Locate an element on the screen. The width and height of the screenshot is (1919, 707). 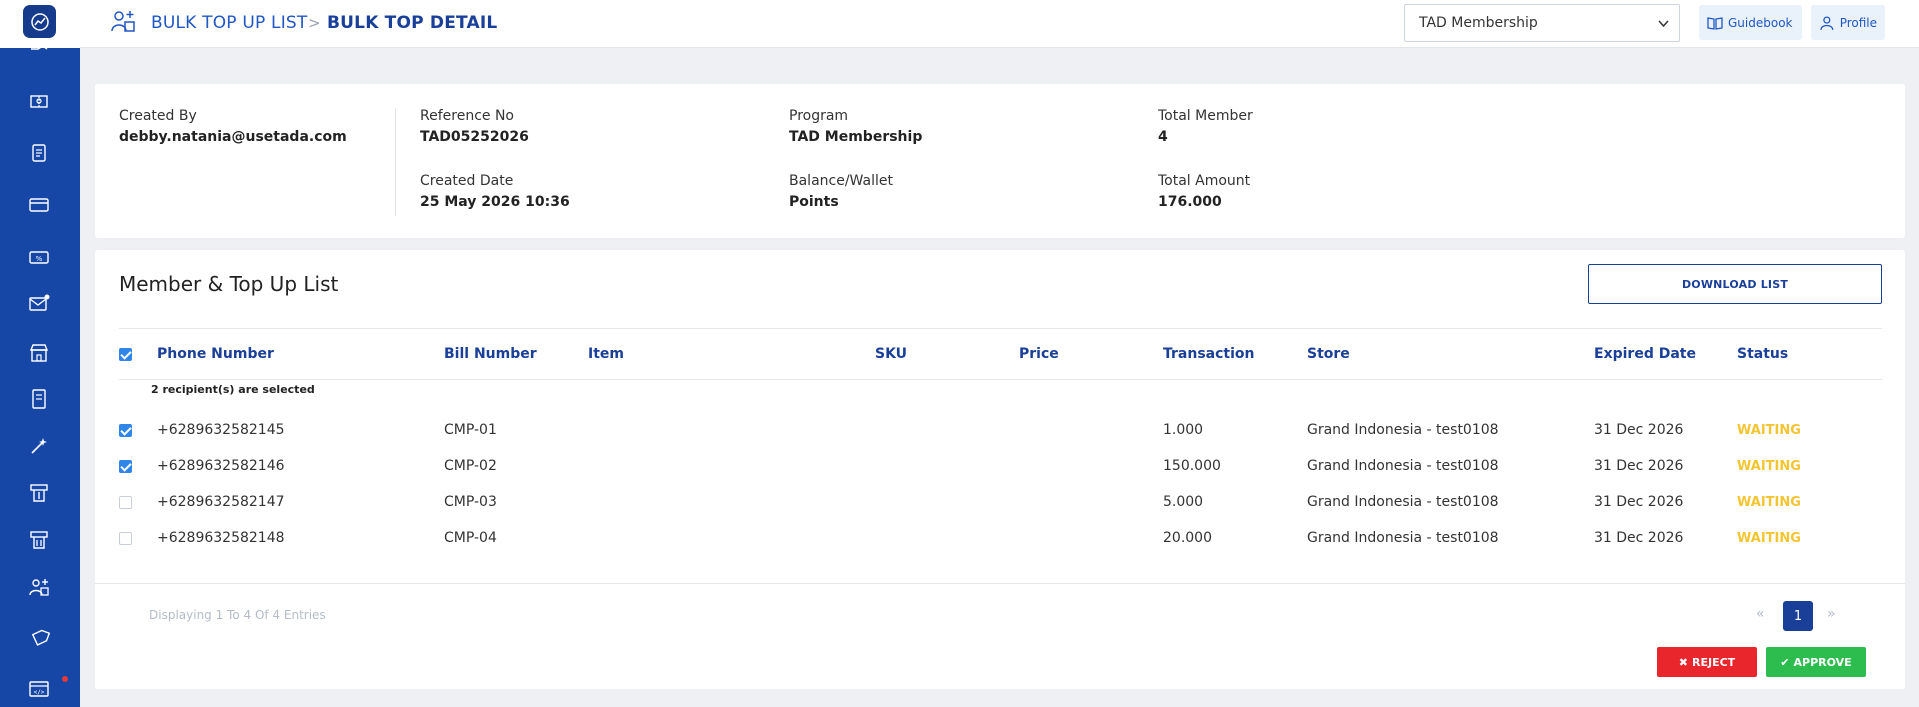
code-window-icon: </> is located at coordinates (39, 689).